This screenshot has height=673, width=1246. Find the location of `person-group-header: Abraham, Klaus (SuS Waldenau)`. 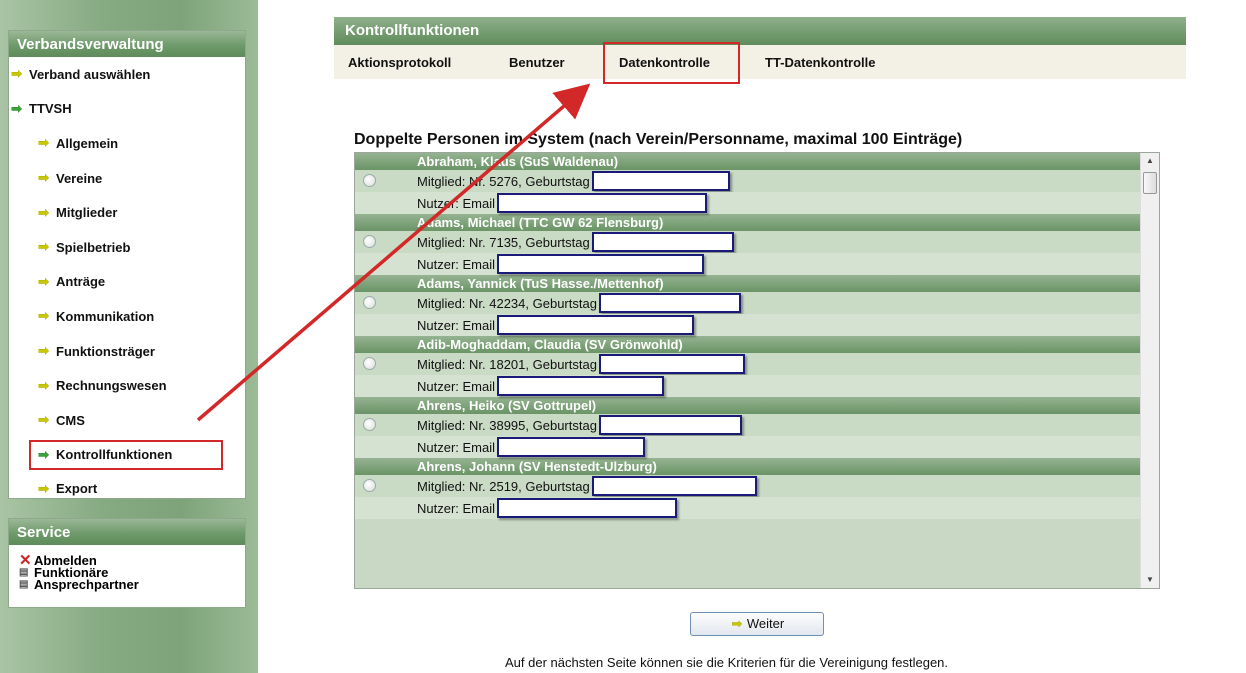

person-group-header: Abraham, Klaus (SuS Waldenau) is located at coordinates (748, 161).